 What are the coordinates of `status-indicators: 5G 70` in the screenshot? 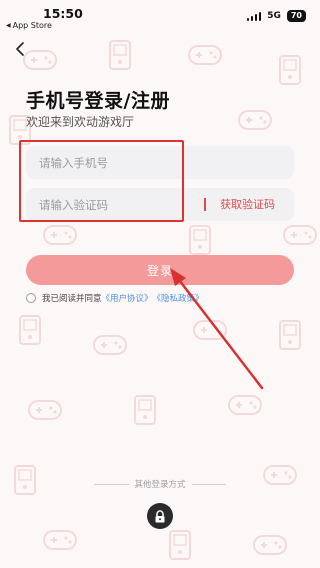 It's located at (276, 16).